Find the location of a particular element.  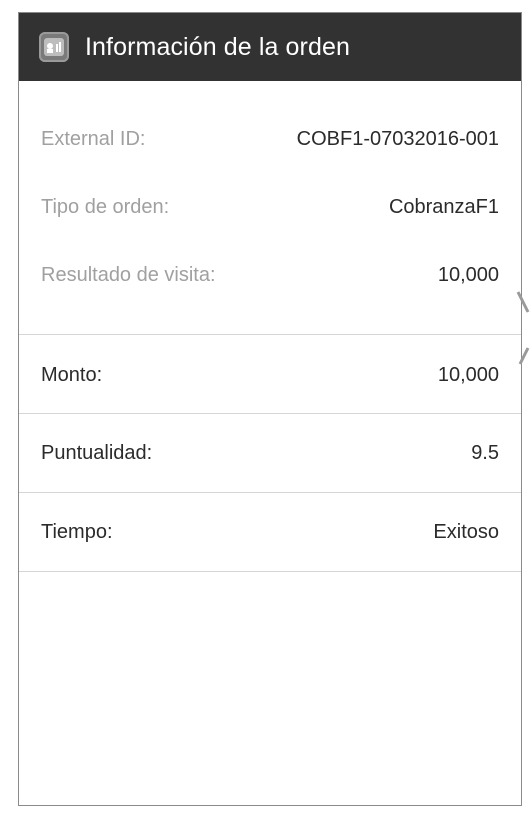

resultado-visita-label: Resultado de visita: is located at coordinates (128, 274).